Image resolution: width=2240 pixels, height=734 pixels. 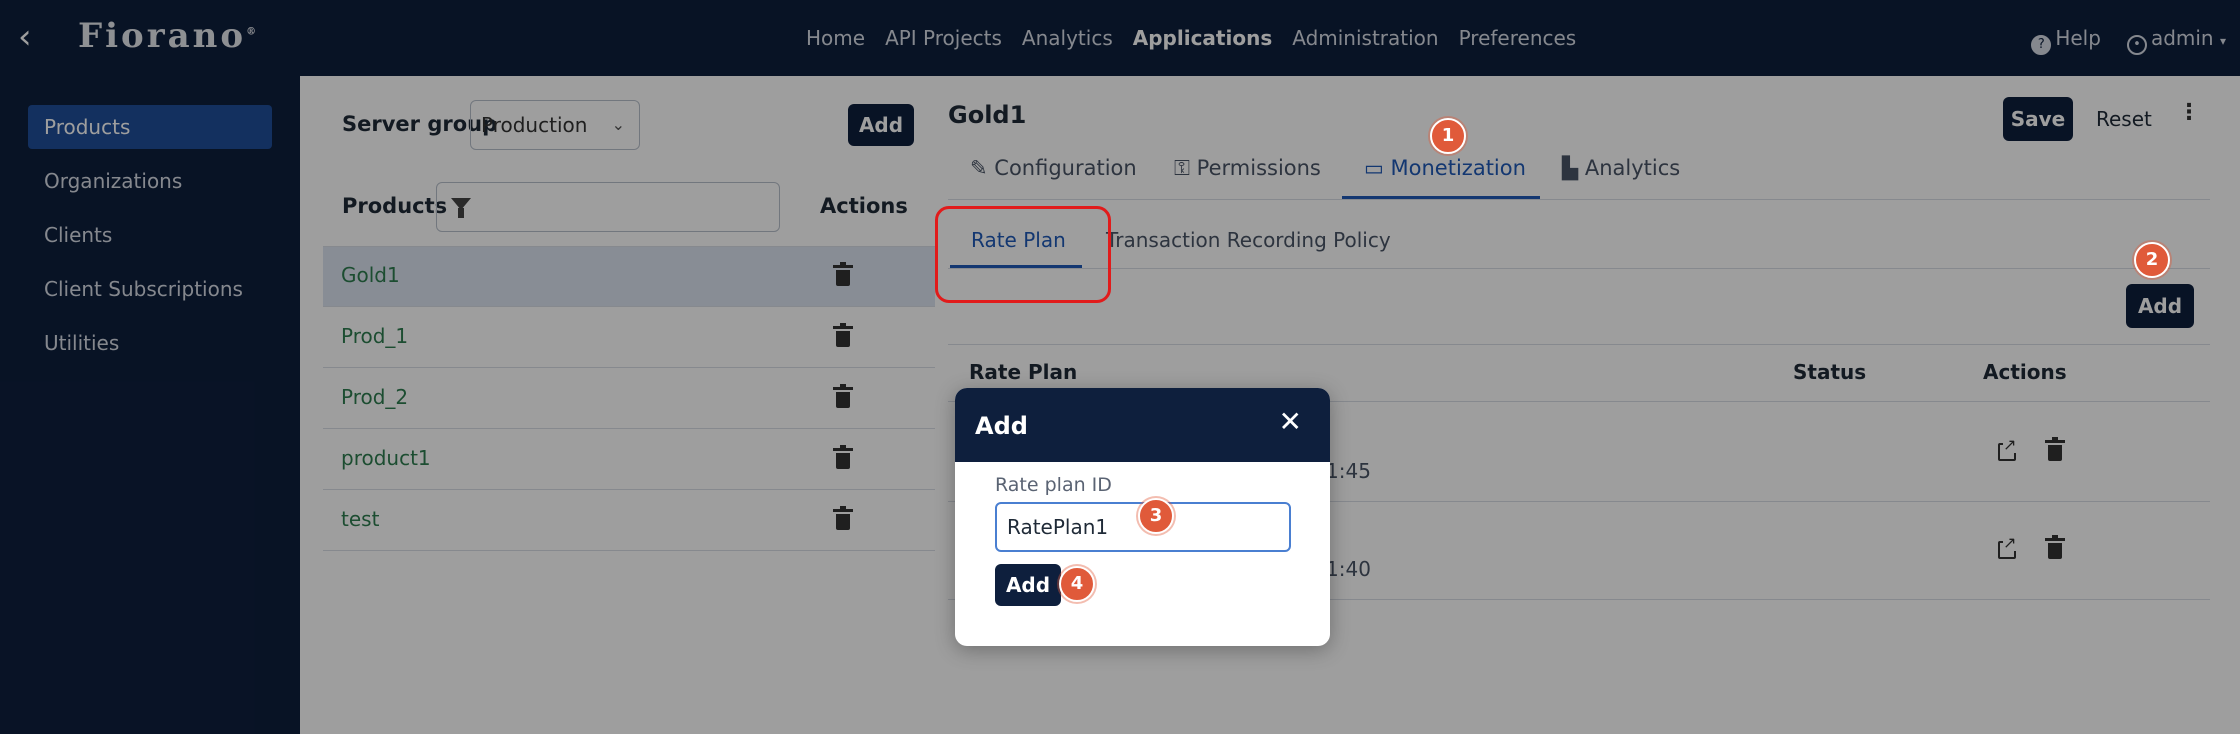 What do you see at coordinates (1001, 426) in the screenshot?
I see `dialog-title: Add` at bounding box center [1001, 426].